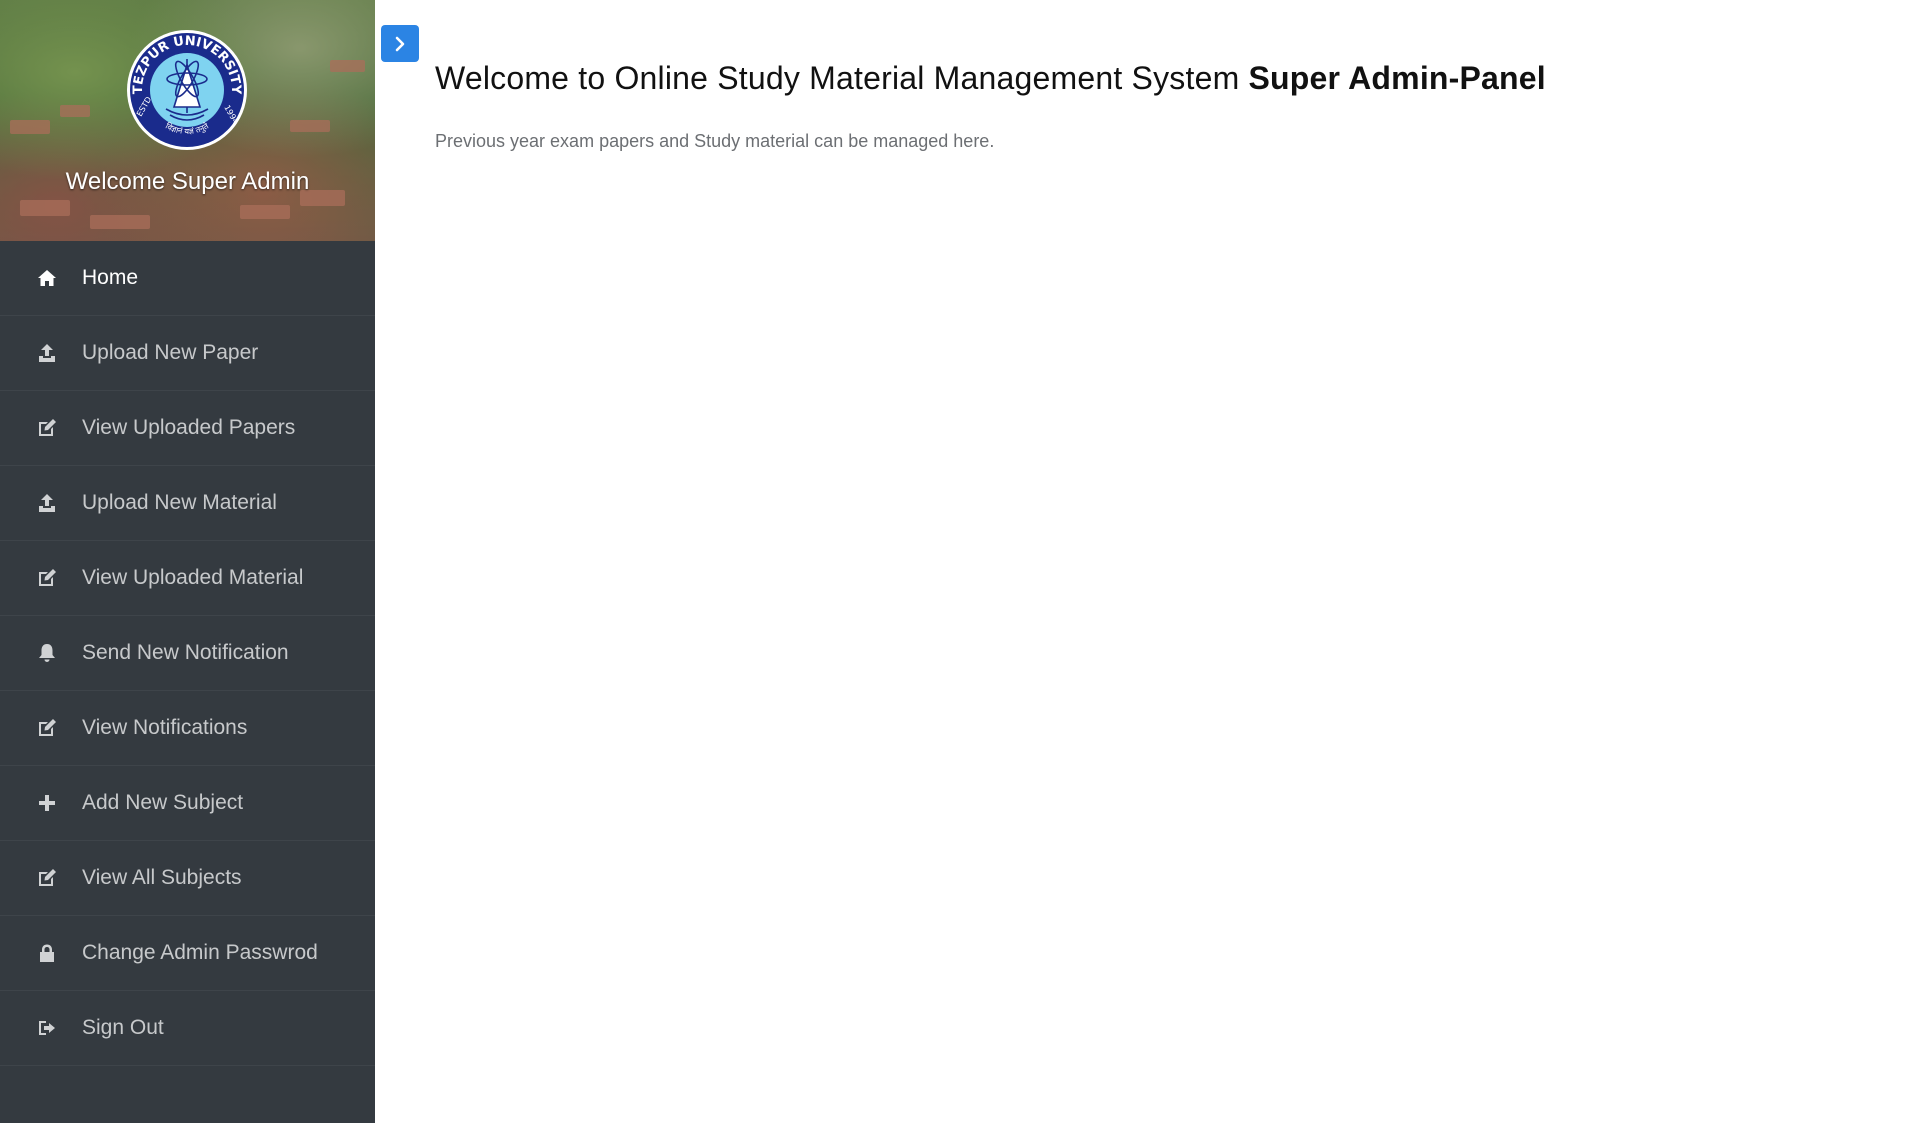  I want to click on sidebar-item-view-uploaded-material: View Uploaded Material, so click(187, 578).